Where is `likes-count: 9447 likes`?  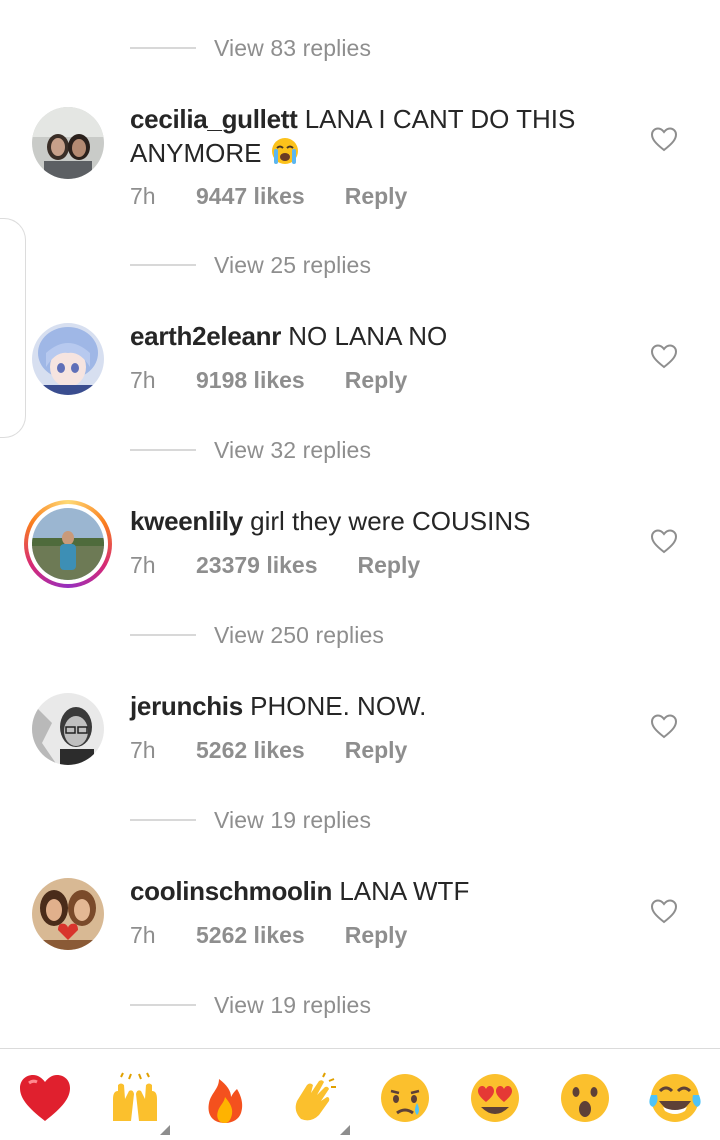
likes-count: 9447 likes is located at coordinates (250, 196).